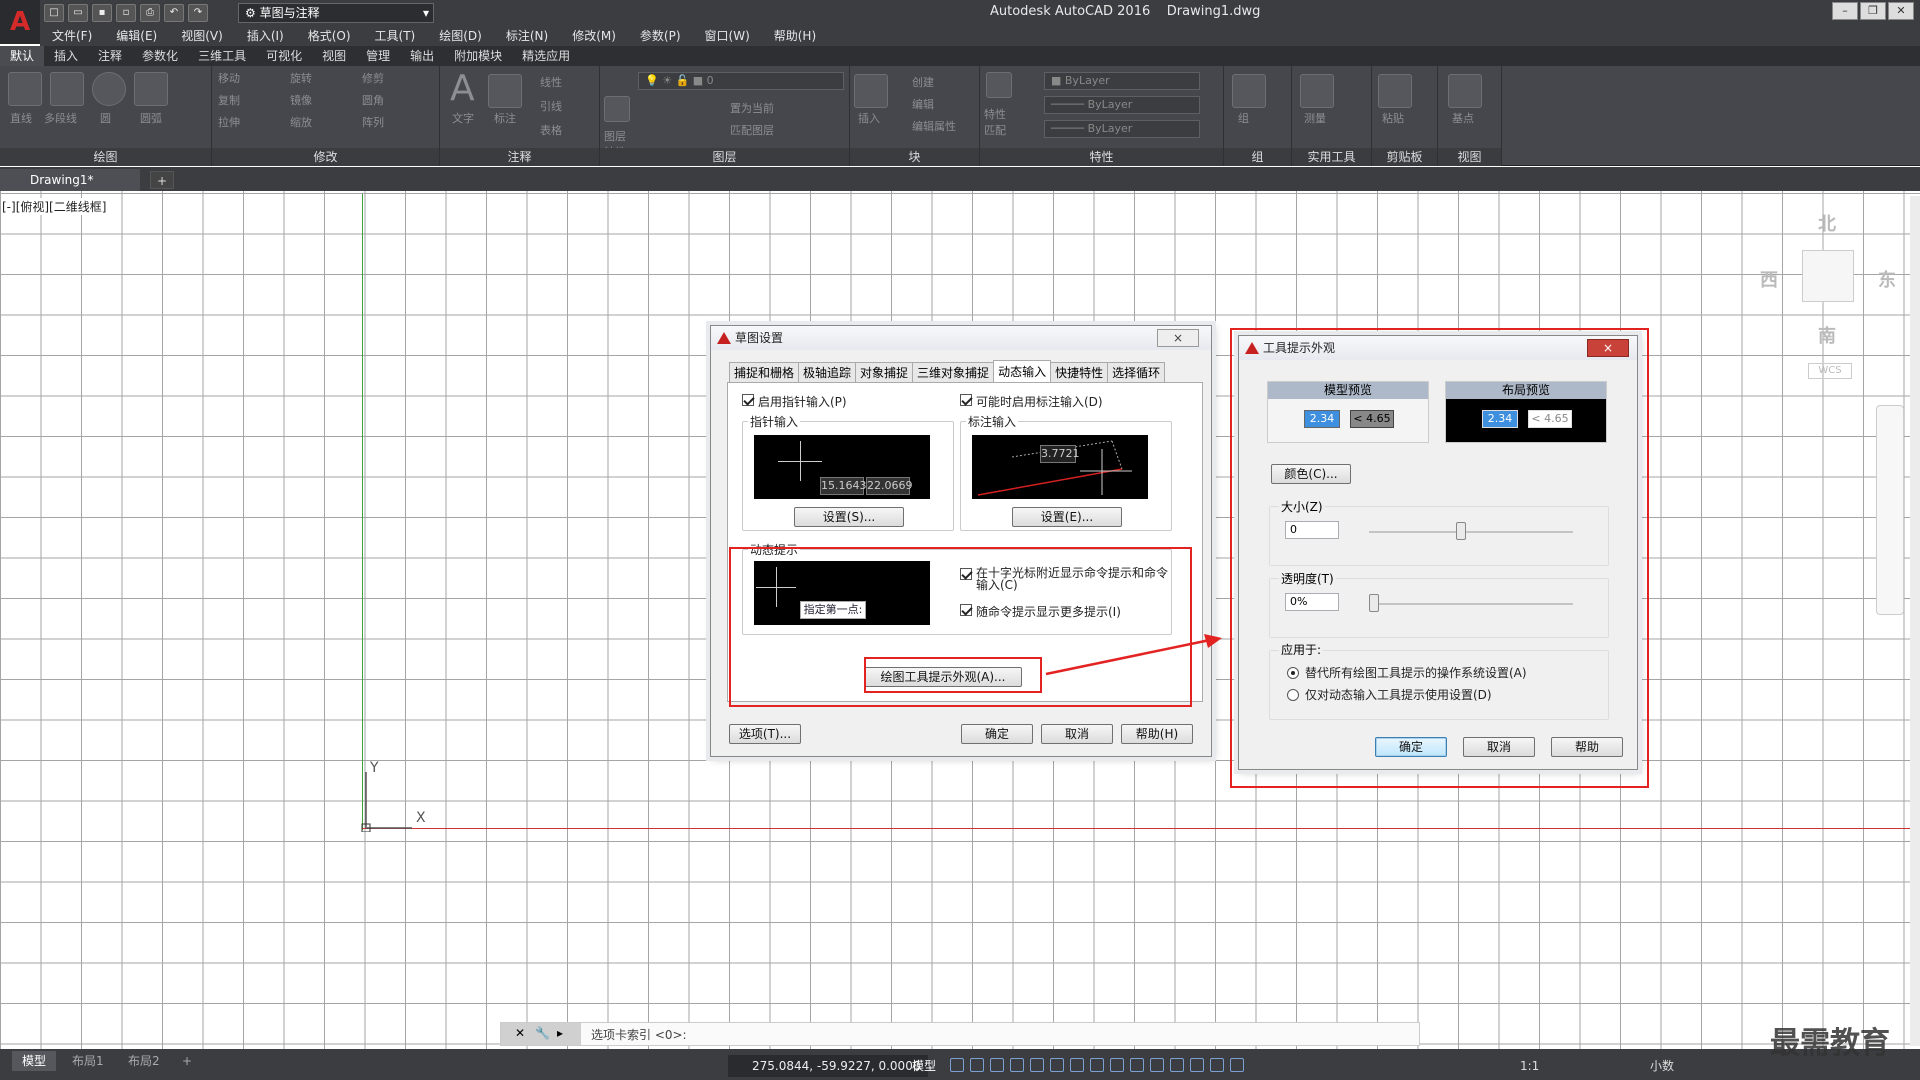  What do you see at coordinates (724, 157) in the screenshot?
I see `panel-title: 图层` at bounding box center [724, 157].